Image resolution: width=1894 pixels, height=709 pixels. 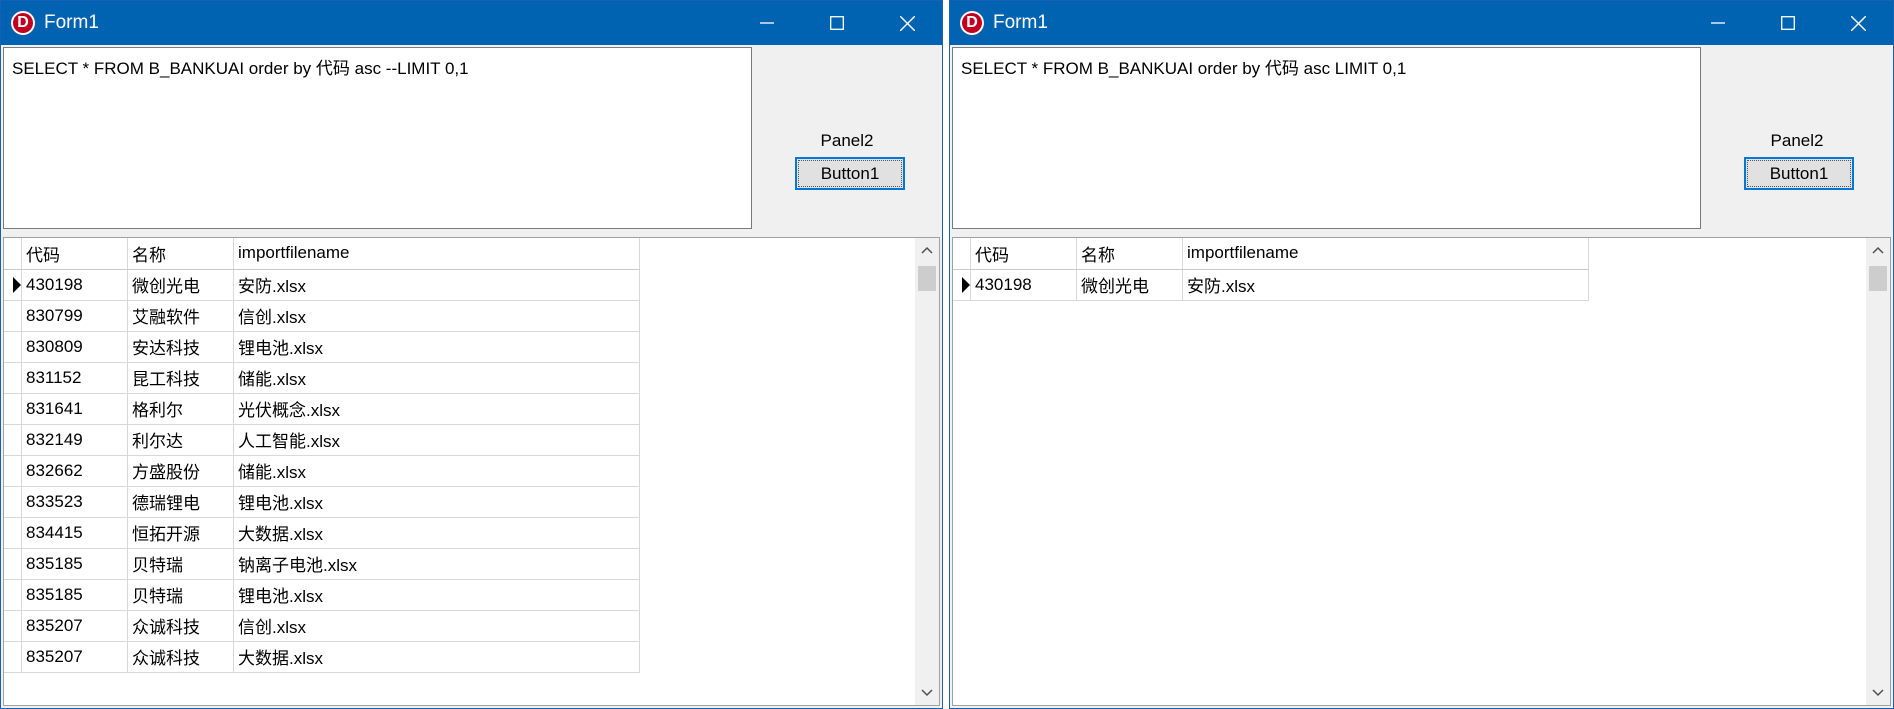 I want to click on table-row: 831152 昆工科技 储能.xlsx, so click(x=322, y=378).